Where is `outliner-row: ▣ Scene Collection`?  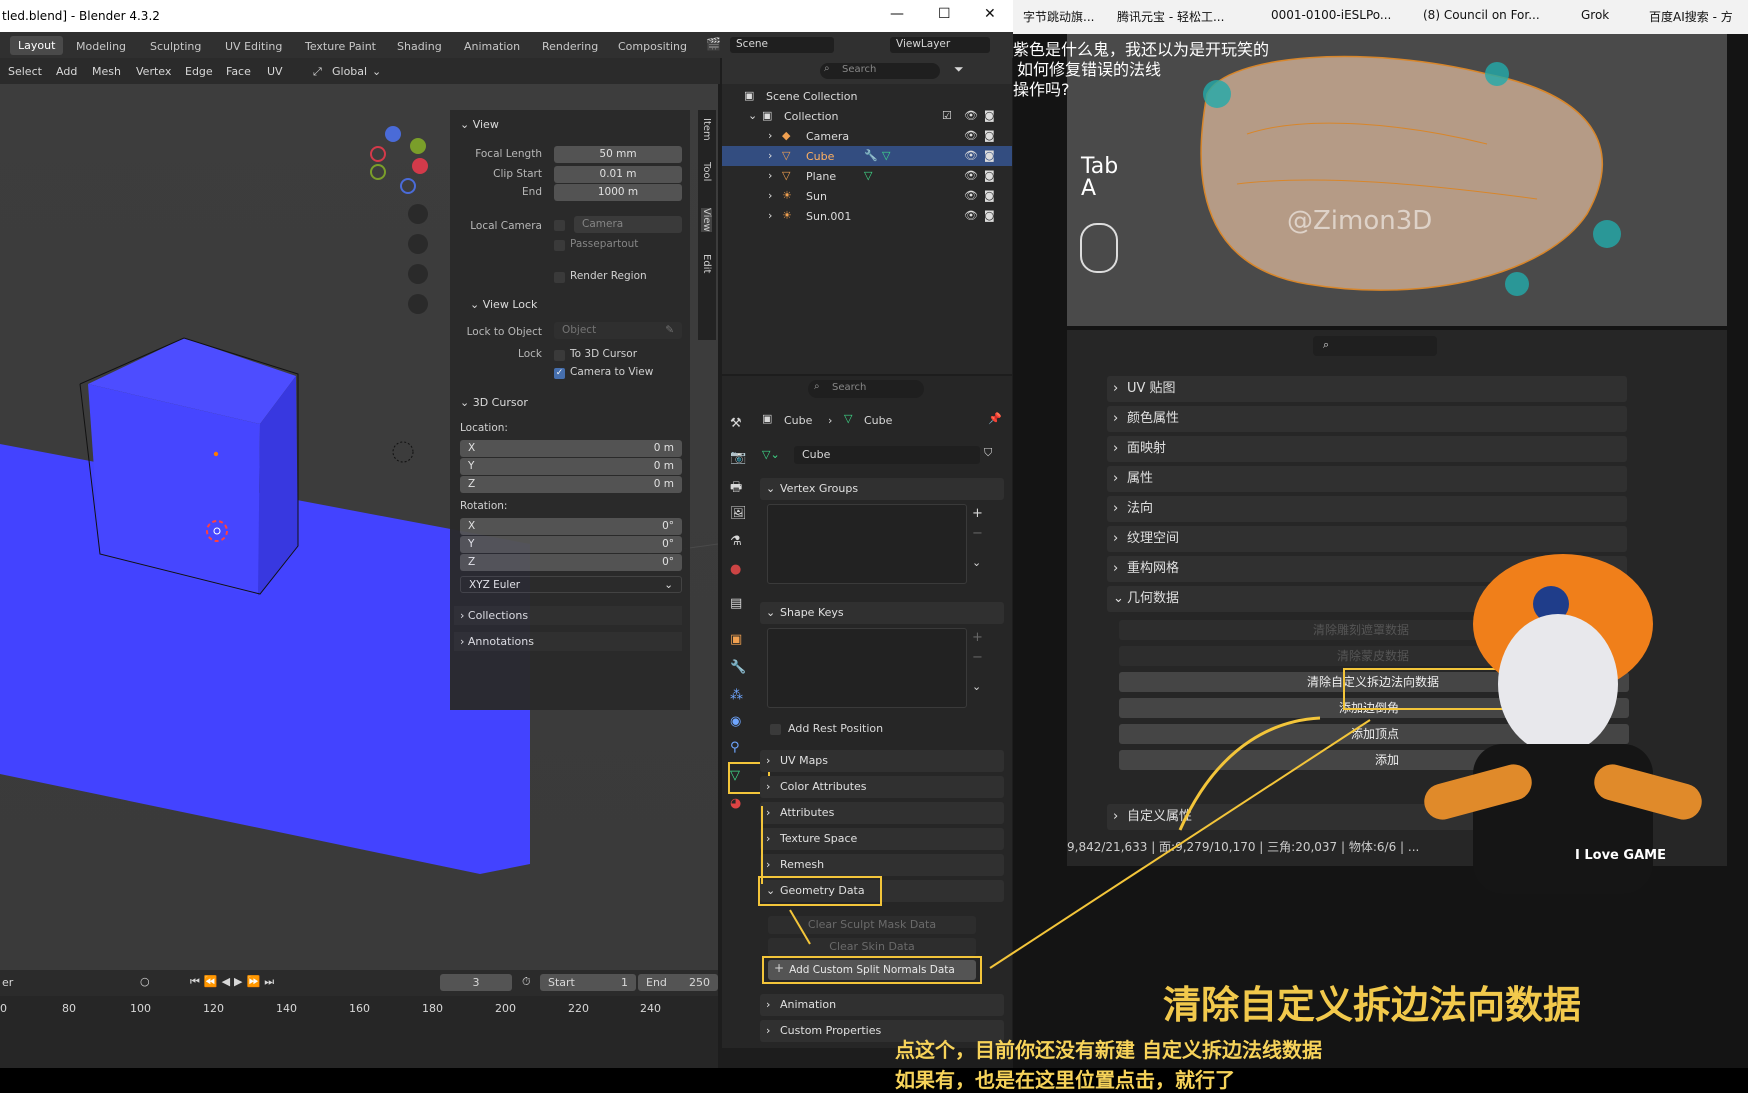
outliner-row: ▣ Scene Collection is located at coordinates (867, 96).